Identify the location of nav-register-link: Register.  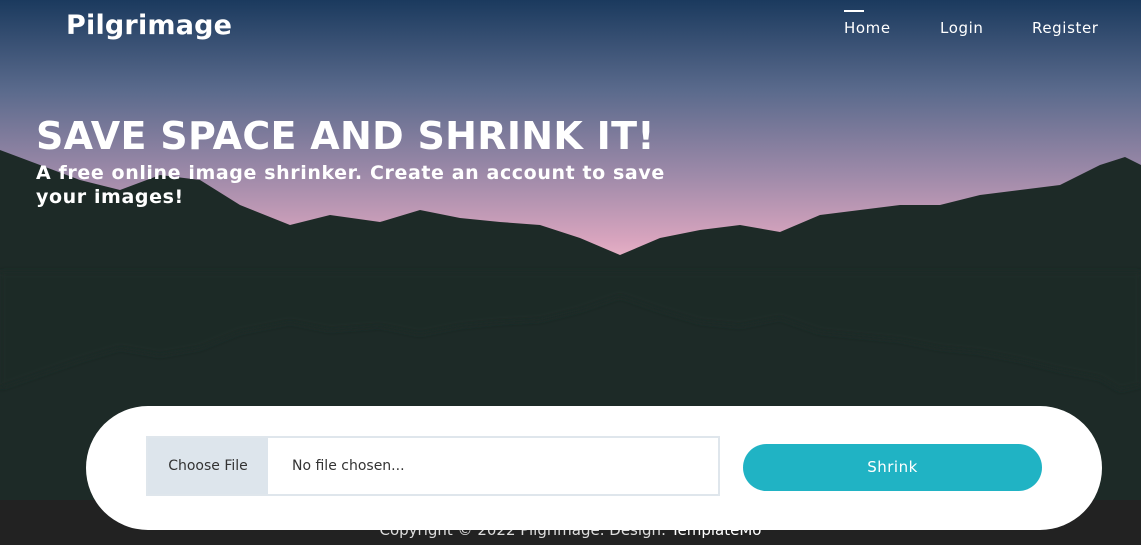
(1065, 28).